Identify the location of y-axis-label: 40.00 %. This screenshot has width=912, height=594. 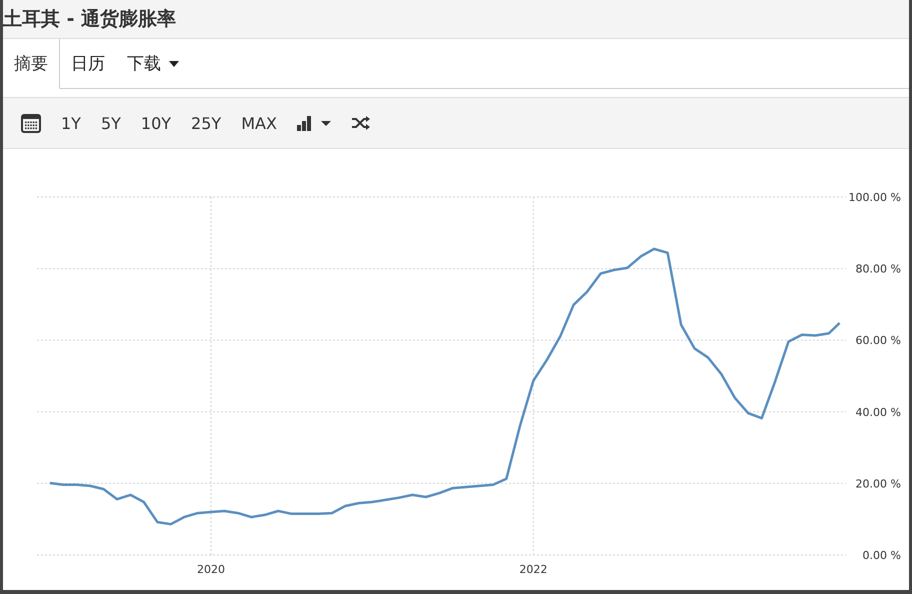
(878, 412).